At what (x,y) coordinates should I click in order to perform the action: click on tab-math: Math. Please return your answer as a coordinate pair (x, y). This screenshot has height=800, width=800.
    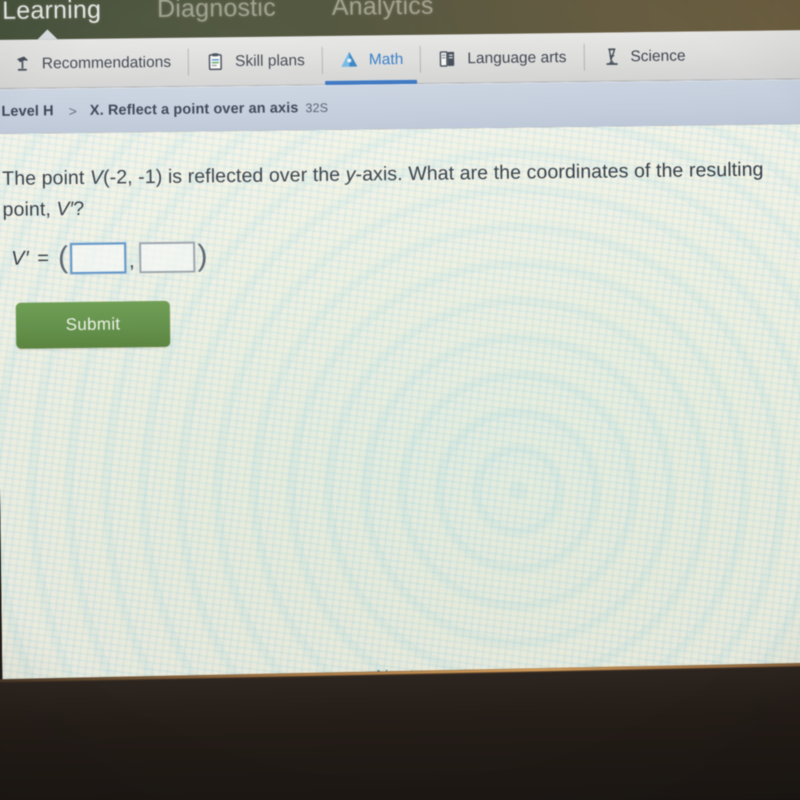
    Looking at the image, I should click on (371, 60).